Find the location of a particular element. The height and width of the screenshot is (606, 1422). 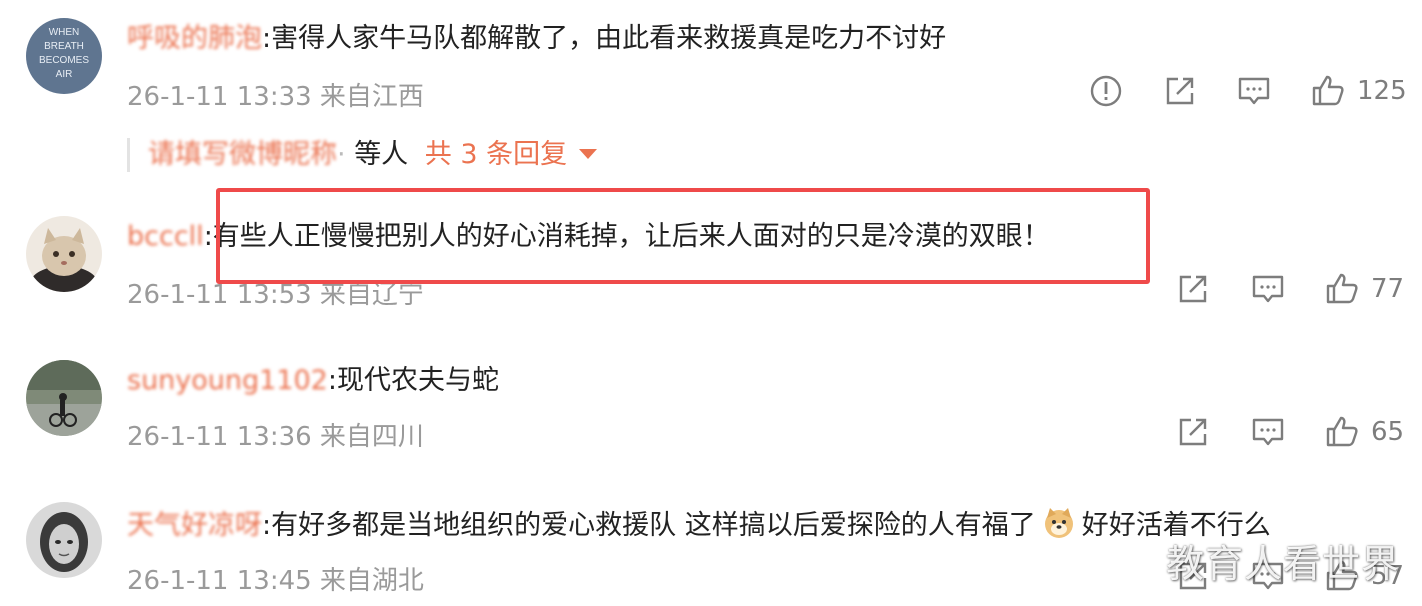

like-button: 125 is located at coordinates (1359, 91).